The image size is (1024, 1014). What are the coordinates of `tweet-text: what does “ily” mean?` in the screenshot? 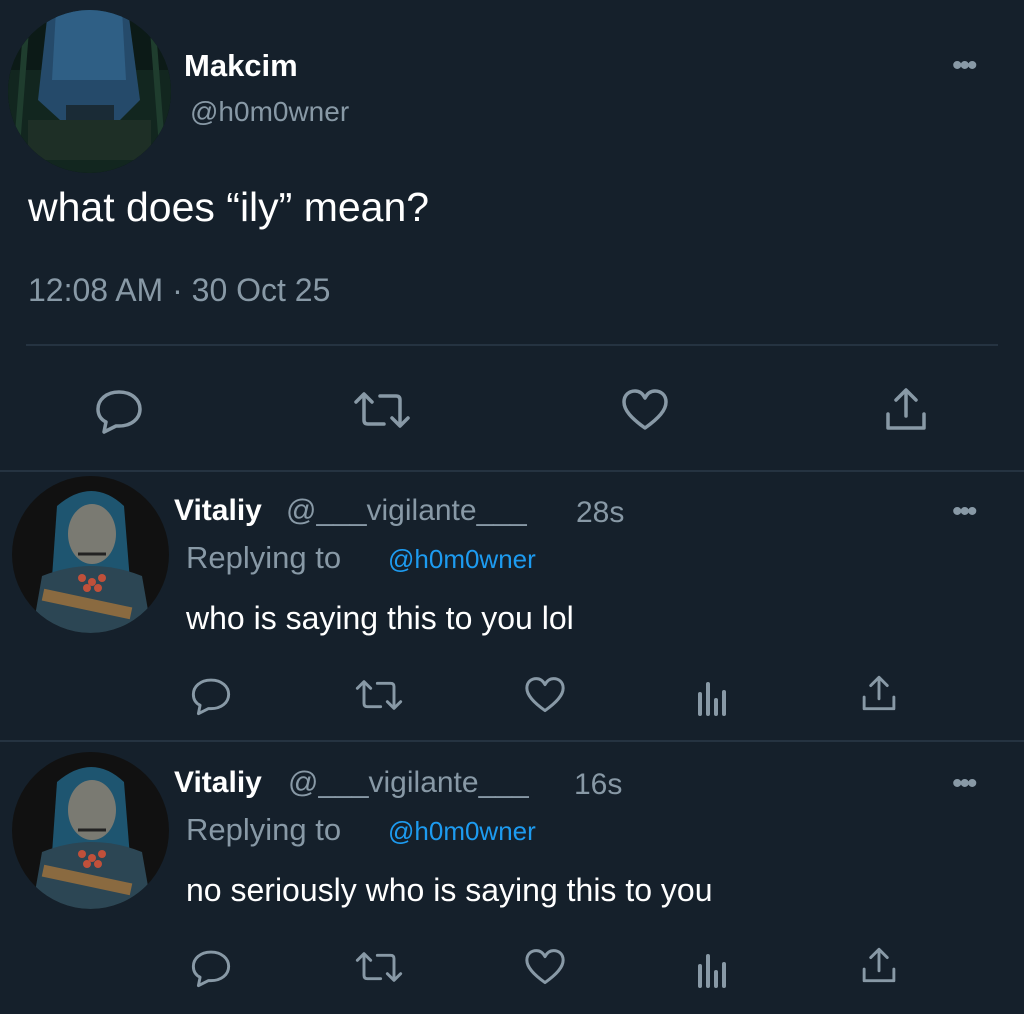 It's located at (229, 207).